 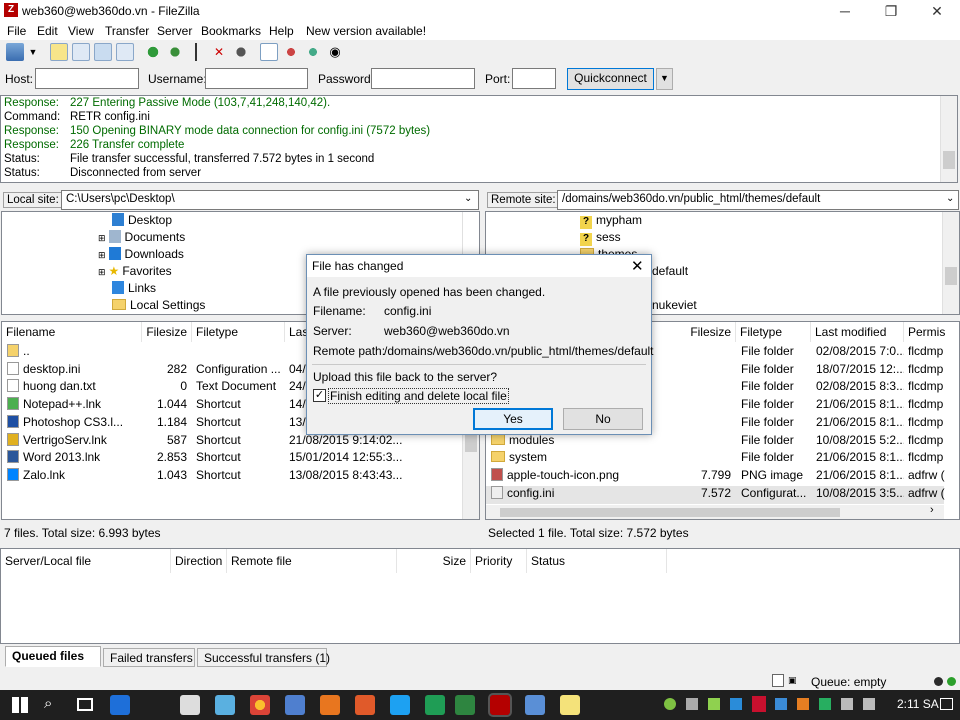 I want to click on site-manager-icon, so click(x=15, y=52).